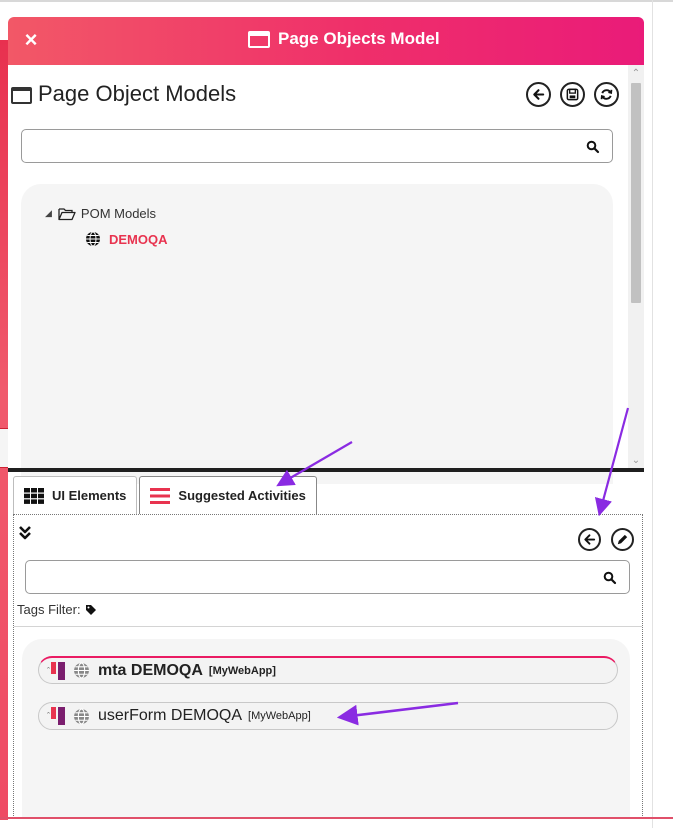  What do you see at coordinates (31, 40) in the screenshot?
I see `close-button: ×` at bounding box center [31, 40].